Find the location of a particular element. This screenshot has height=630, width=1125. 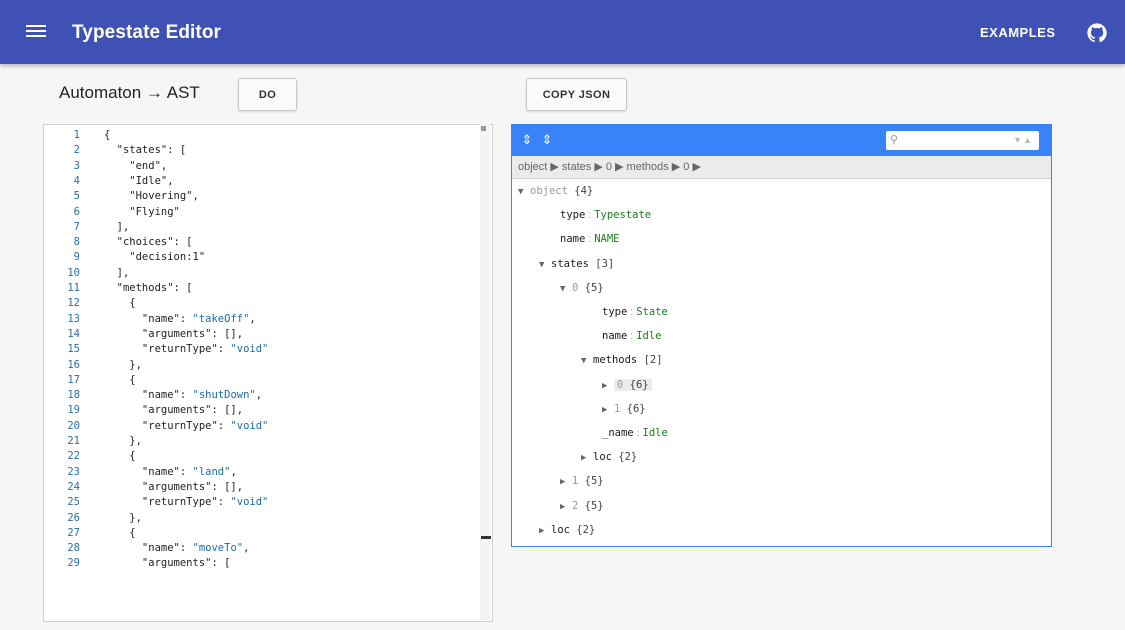

tree-node: type: State is located at coordinates (635, 312).